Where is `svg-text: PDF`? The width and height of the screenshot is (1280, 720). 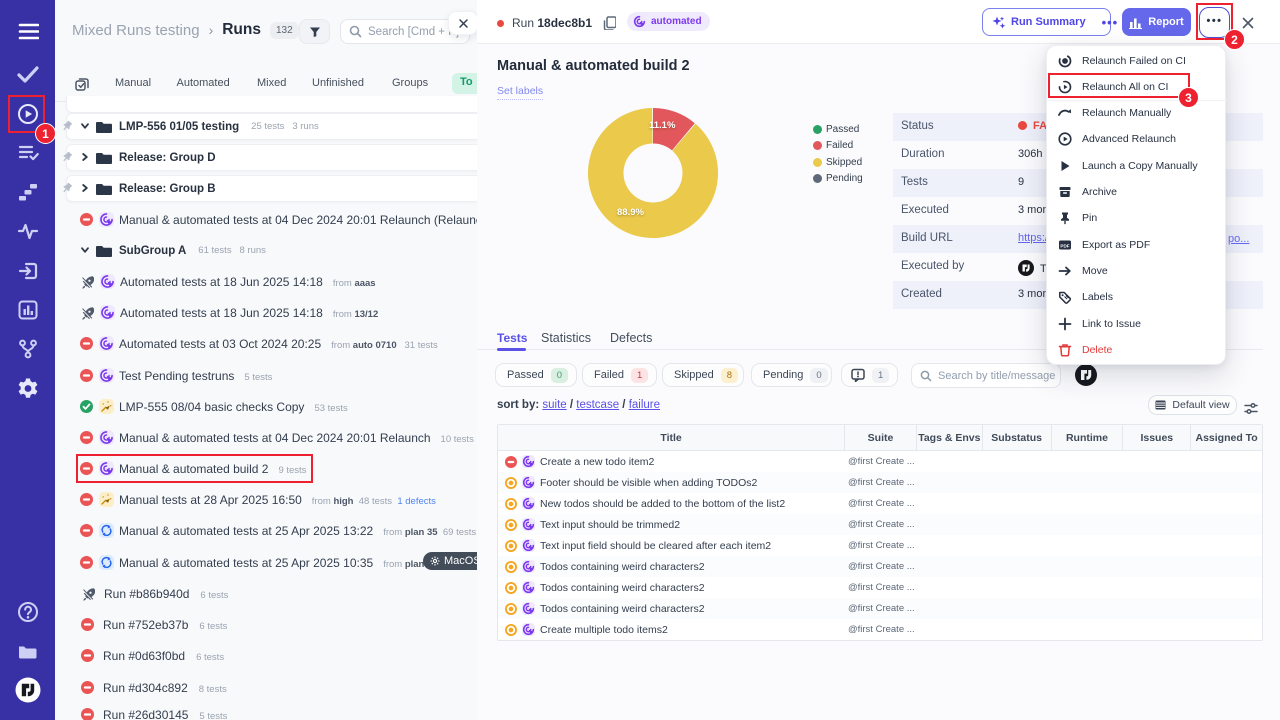 svg-text: PDF is located at coordinates (1064, 245).